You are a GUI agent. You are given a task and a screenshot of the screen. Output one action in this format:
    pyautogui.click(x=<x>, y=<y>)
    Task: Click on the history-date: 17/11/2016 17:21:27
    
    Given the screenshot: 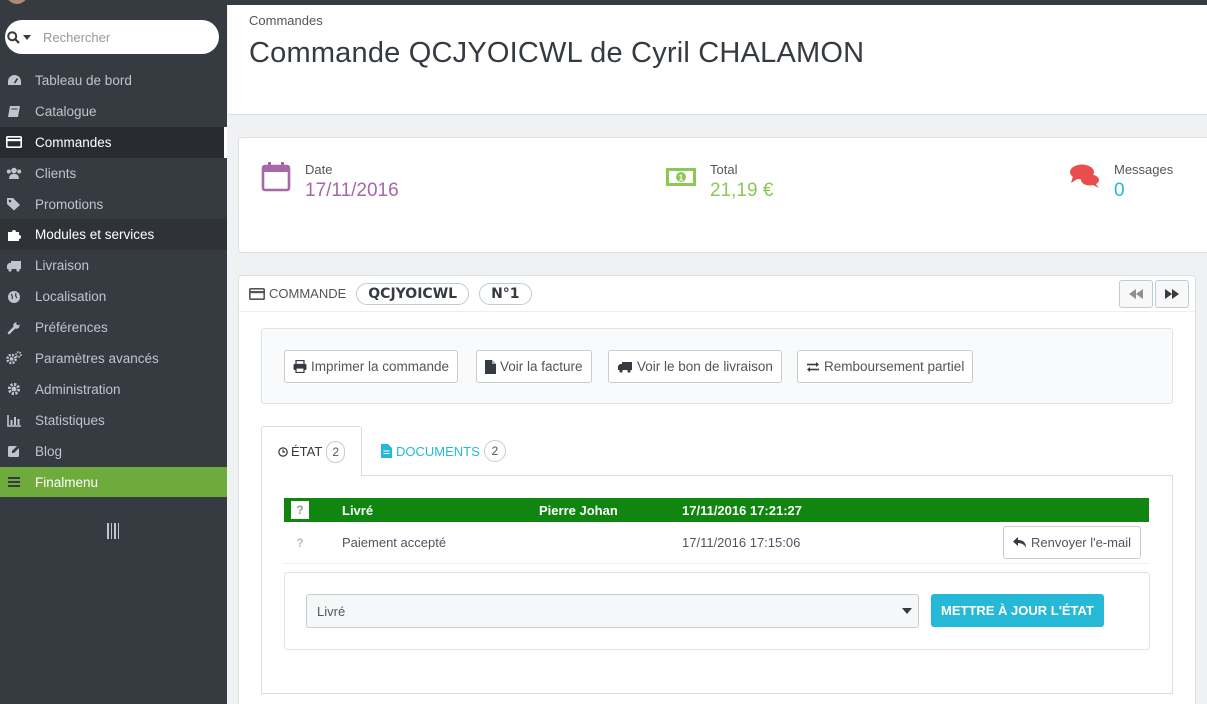 What is the action you would take?
    pyautogui.click(x=742, y=510)
    